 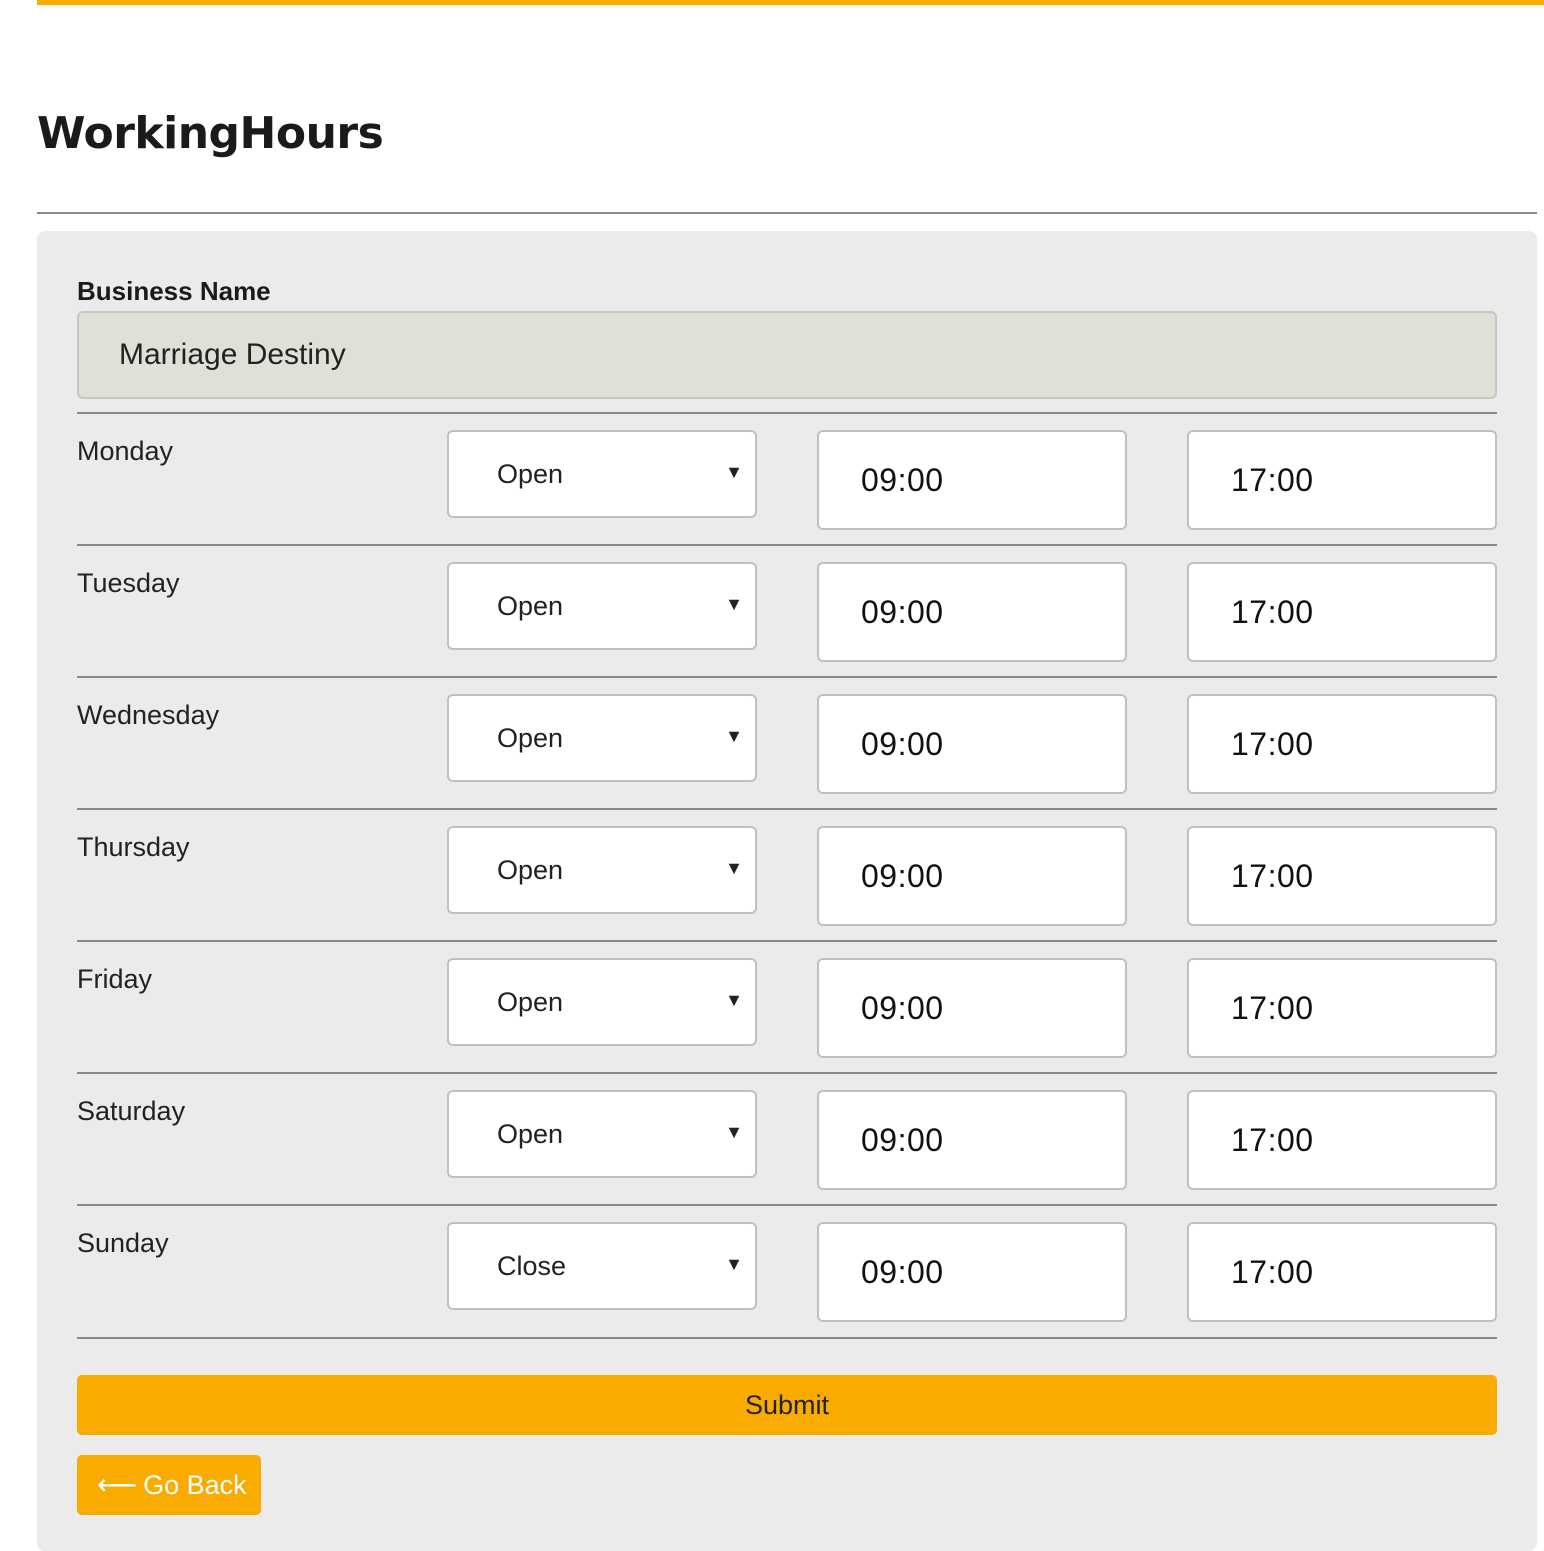 What do you see at coordinates (787, 742) in the screenshot?
I see `day-row-wednesday: Wednesday Open ▼ 09:00 17:00` at bounding box center [787, 742].